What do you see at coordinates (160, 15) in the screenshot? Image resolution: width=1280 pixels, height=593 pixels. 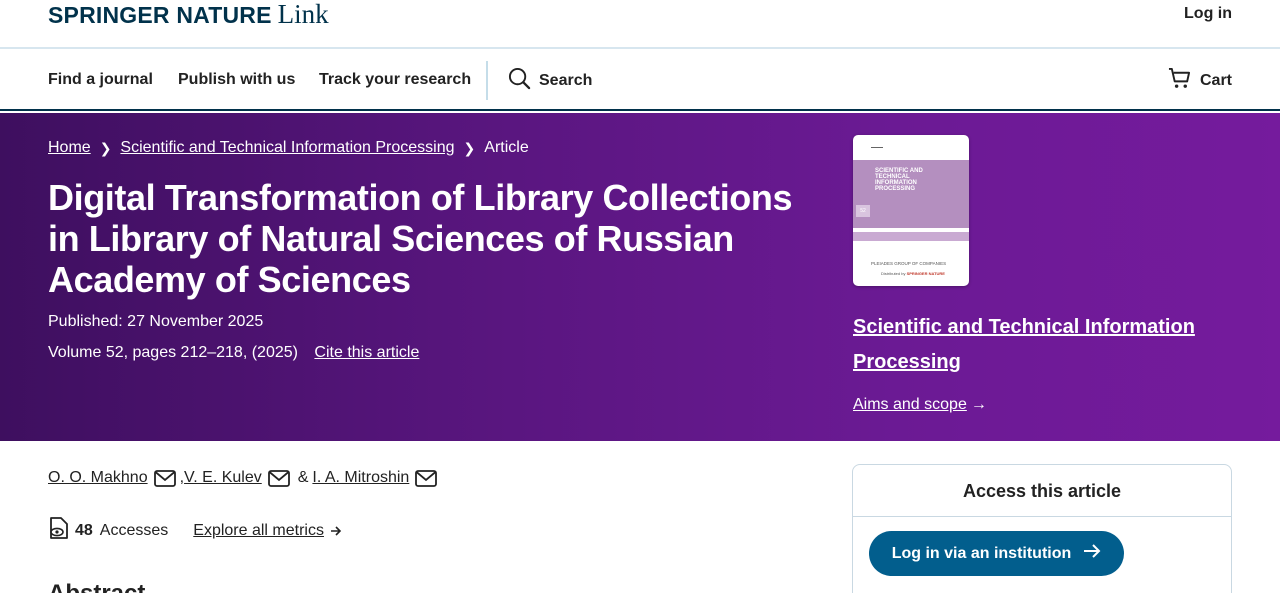 I see `logo-brand: SPRINGER NATURE` at bounding box center [160, 15].